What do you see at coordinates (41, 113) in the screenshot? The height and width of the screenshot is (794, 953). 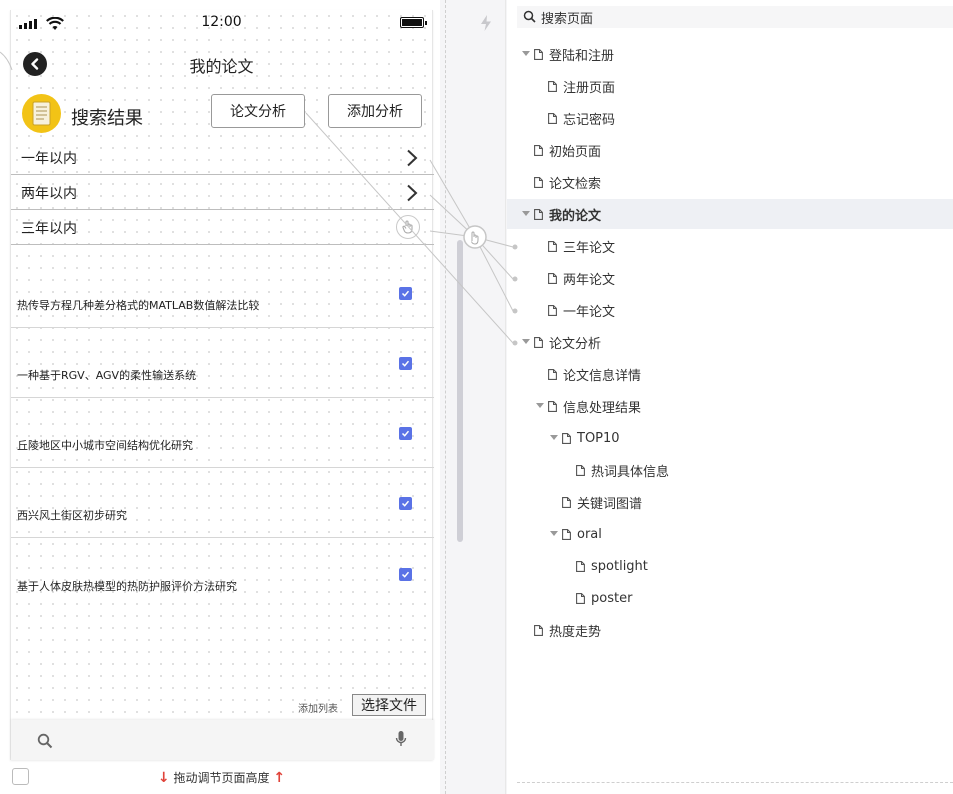 I see `document-icon` at bounding box center [41, 113].